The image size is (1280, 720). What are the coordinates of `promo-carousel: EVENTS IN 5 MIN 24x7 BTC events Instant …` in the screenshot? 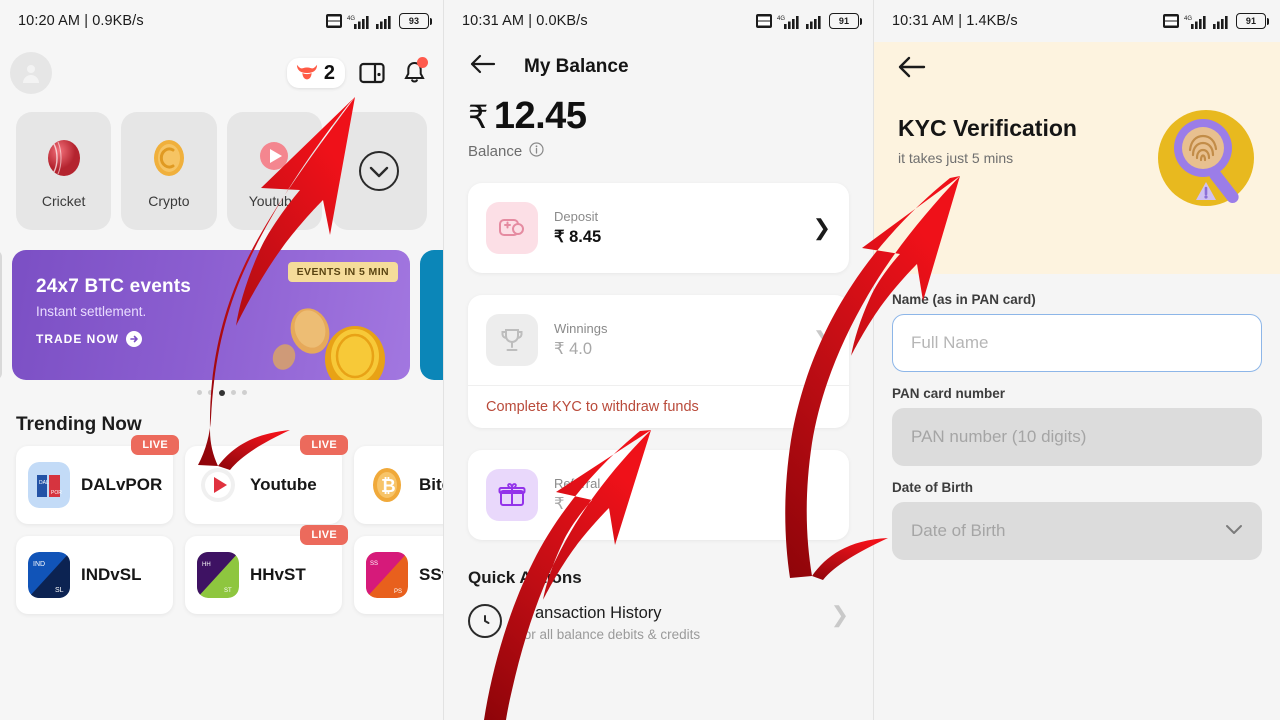 It's located at (221, 315).